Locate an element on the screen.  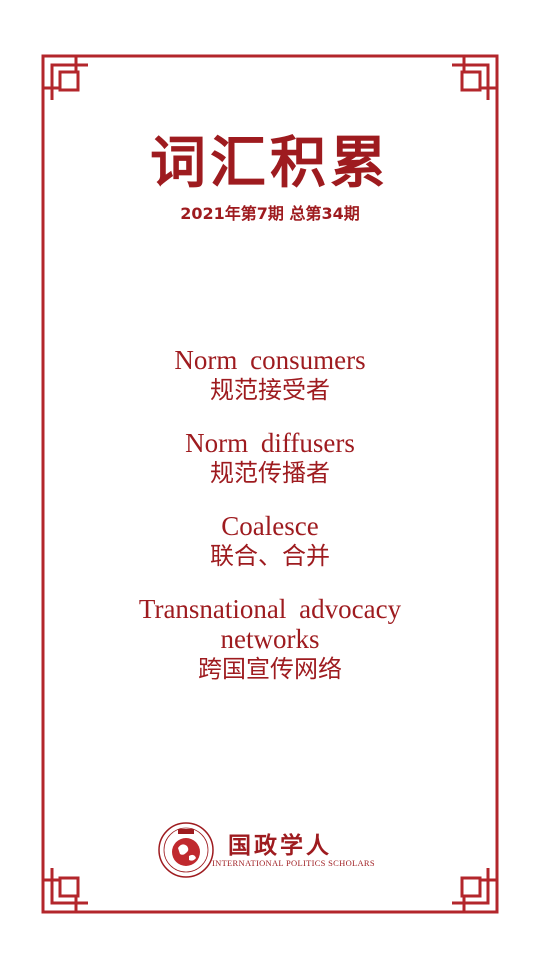
brand-name-english: INTERNATIONAL POLITICS SCHOLARS is located at coordinates (293, 863).